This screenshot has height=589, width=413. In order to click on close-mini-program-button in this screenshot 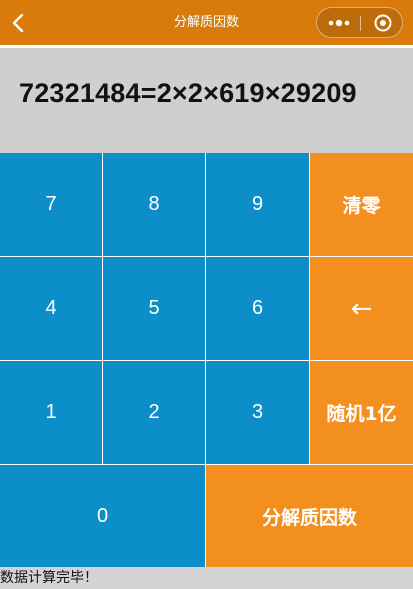, I will do `click(382, 22)`.